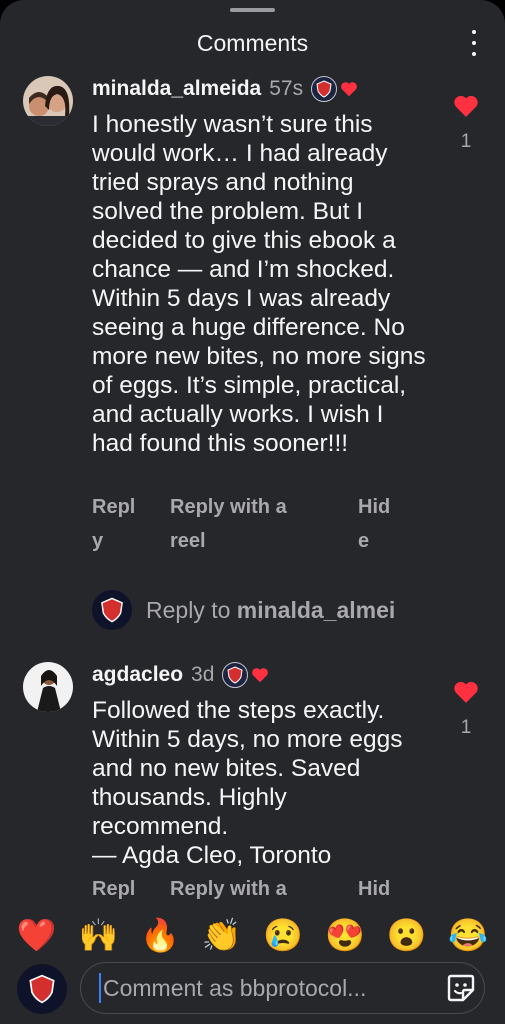 The width and height of the screenshot is (505, 1024). I want to click on hide-button: Hid e, so click(374, 524).